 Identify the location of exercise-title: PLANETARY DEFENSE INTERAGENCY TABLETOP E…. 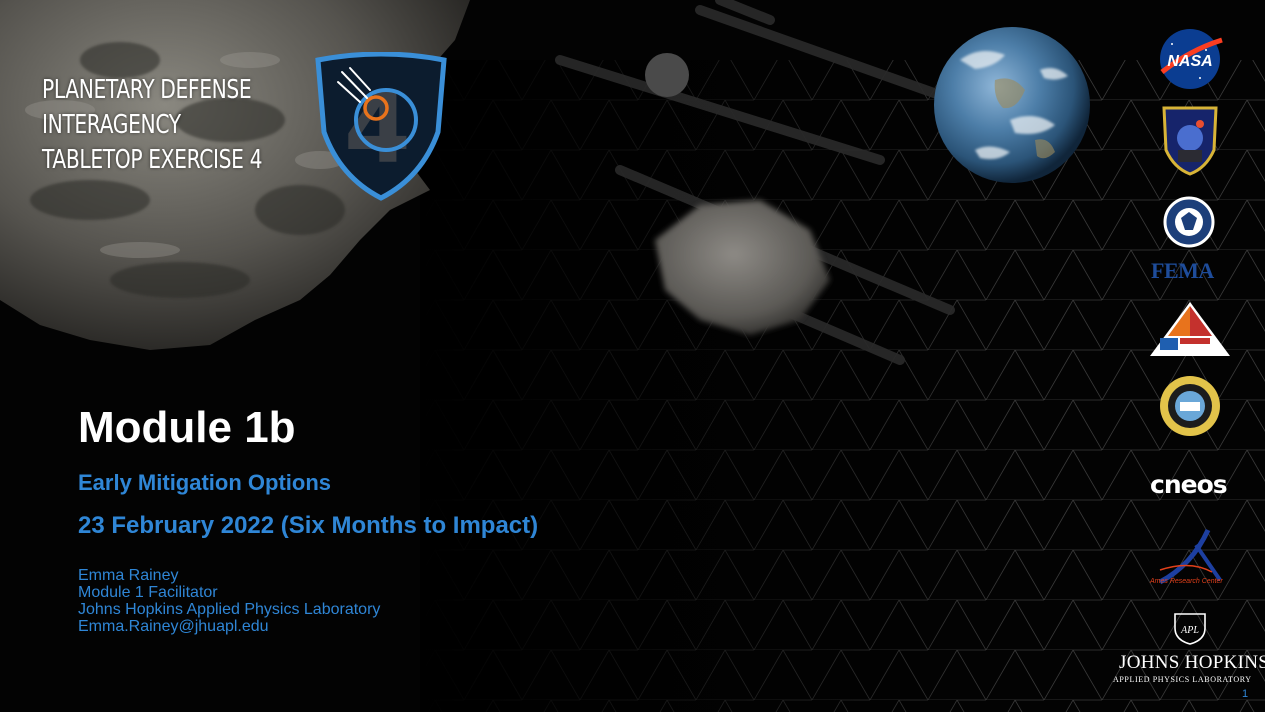
(152, 125).